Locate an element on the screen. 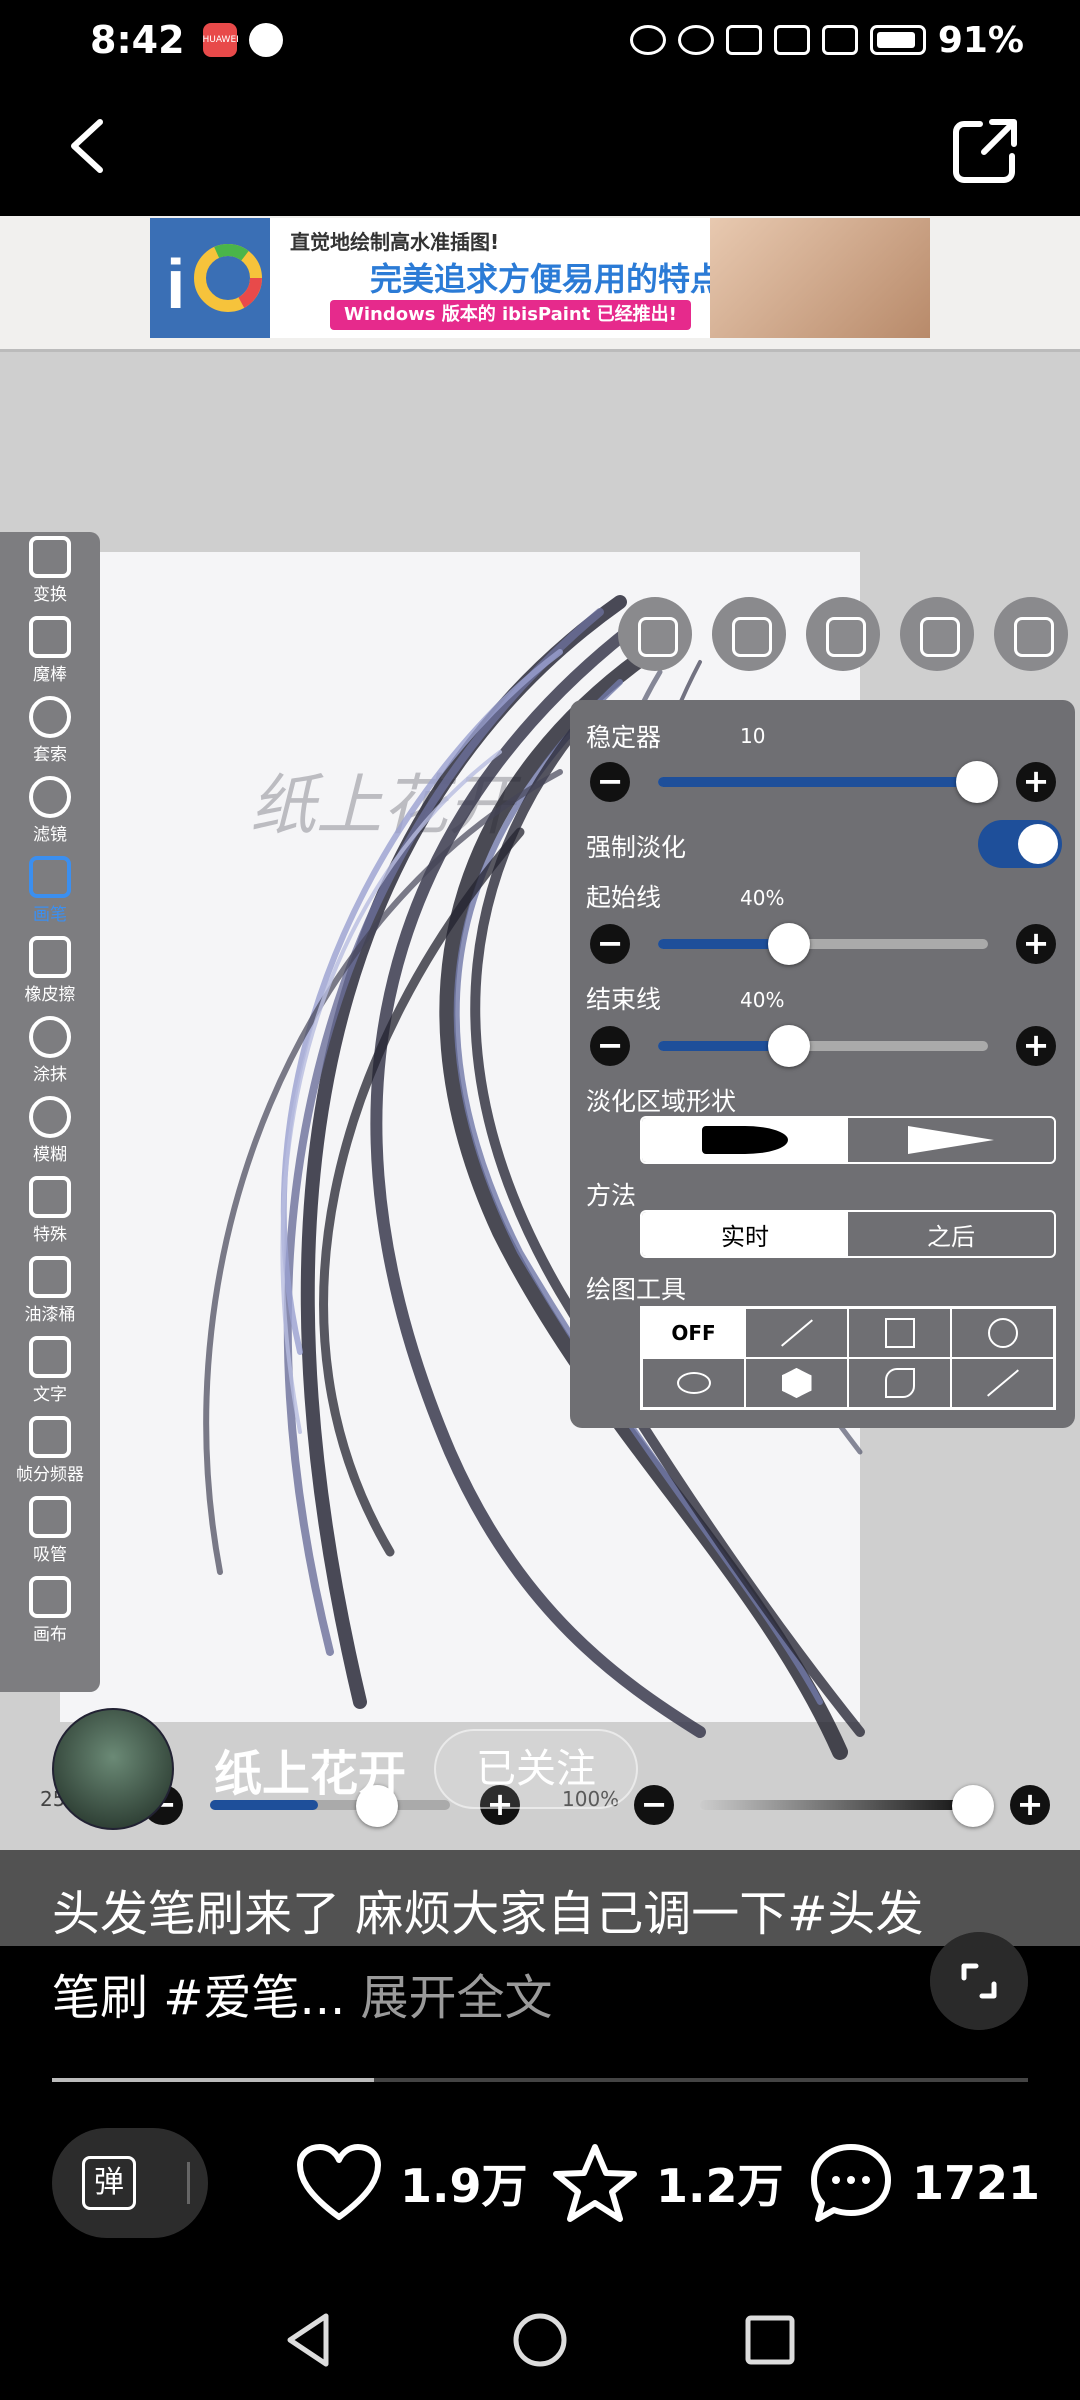 This screenshot has width=1080, height=2400. smudge-icon is located at coordinates (50, 1037).